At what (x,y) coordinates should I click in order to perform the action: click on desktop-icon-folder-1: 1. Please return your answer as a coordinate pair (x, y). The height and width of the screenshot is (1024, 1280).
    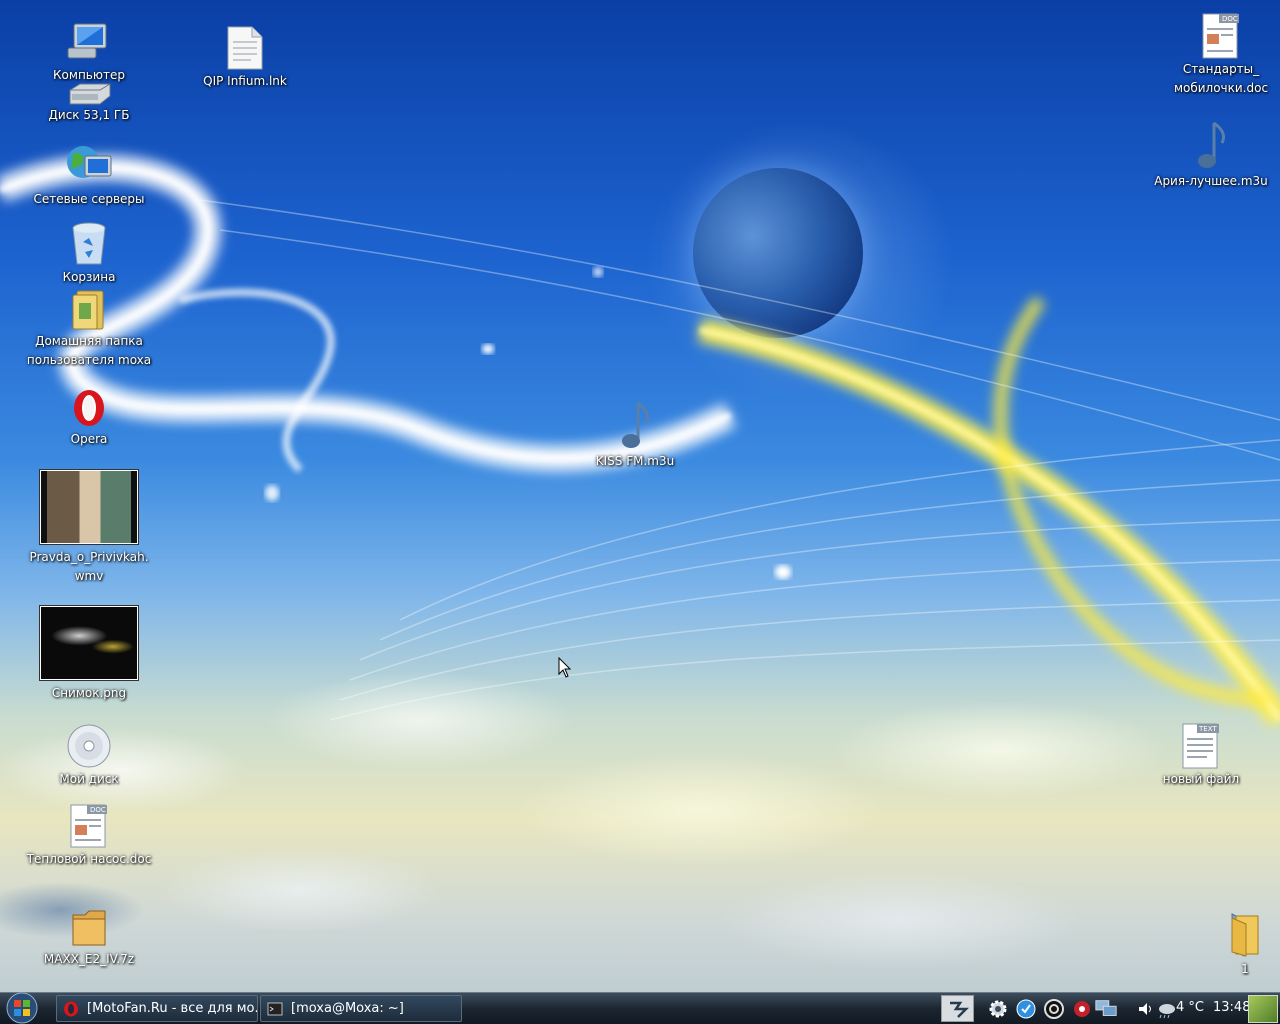
    Looking at the image, I should click on (1225, 944).